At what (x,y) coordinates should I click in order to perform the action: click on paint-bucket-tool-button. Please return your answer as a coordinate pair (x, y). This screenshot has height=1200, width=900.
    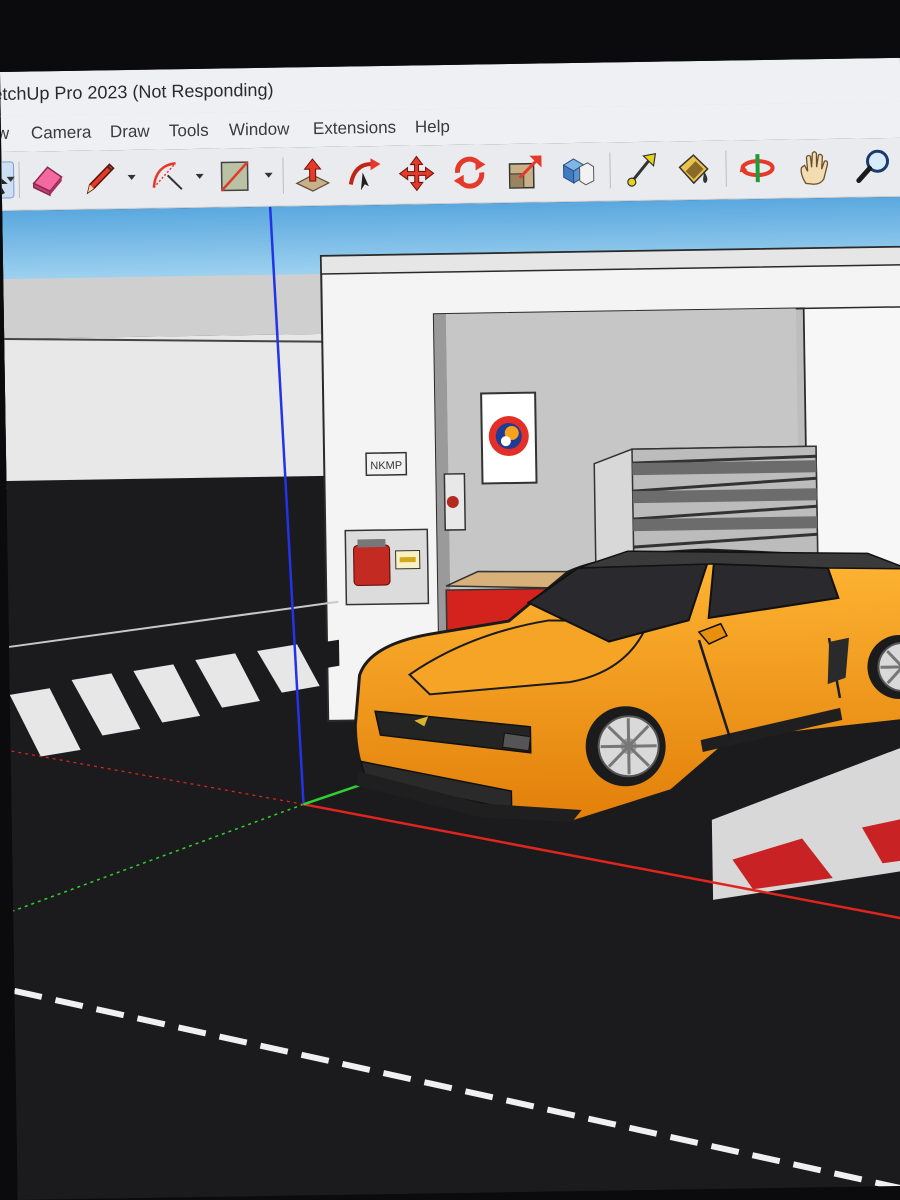
    Looking at the image, I should click on (693, 169).